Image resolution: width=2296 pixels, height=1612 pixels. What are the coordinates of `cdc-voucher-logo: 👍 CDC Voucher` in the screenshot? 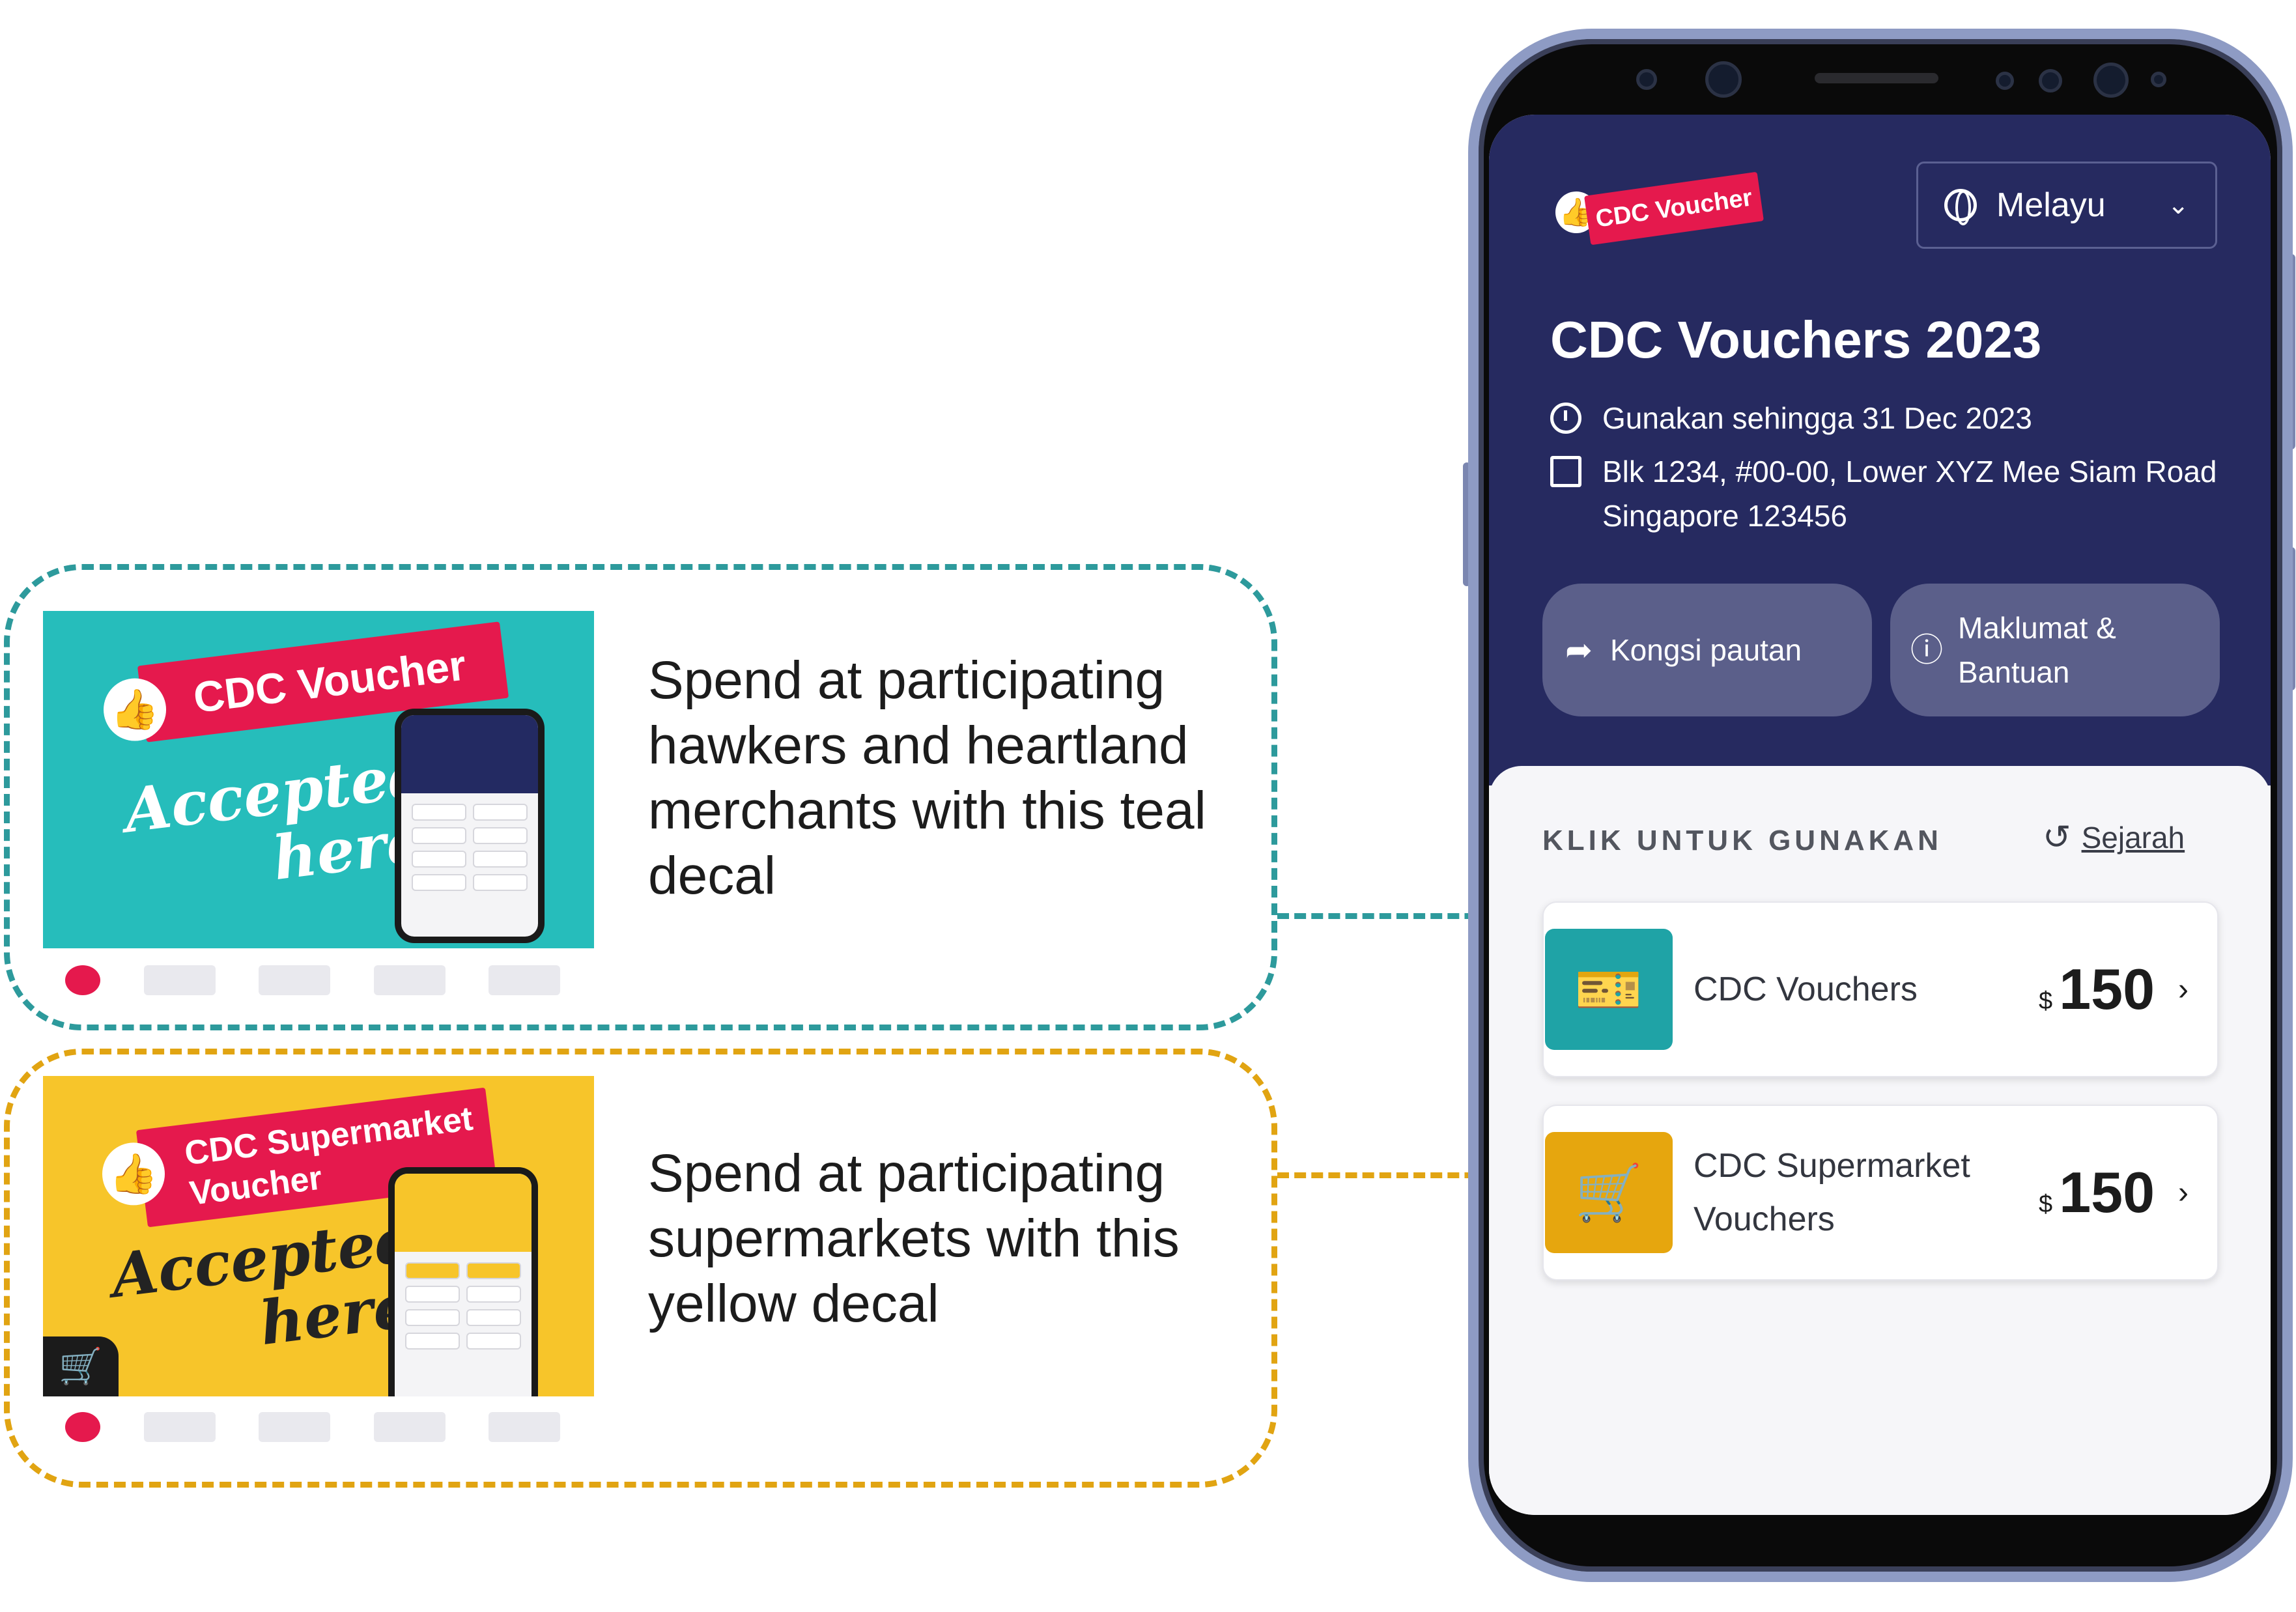 It's located at (1657, 207).